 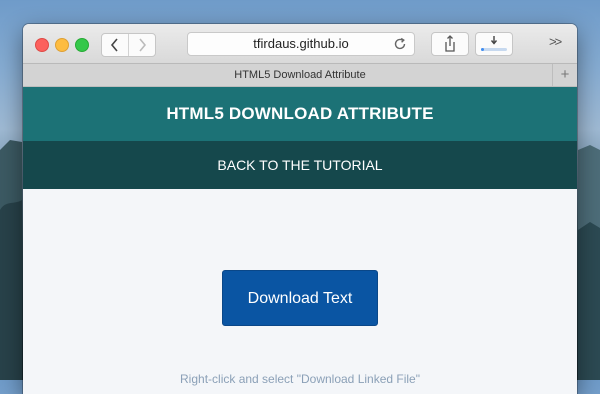 I want to click on back-to-tutorial-link: BACK TO THE TUTORIAL, so click(x=299, y=165).